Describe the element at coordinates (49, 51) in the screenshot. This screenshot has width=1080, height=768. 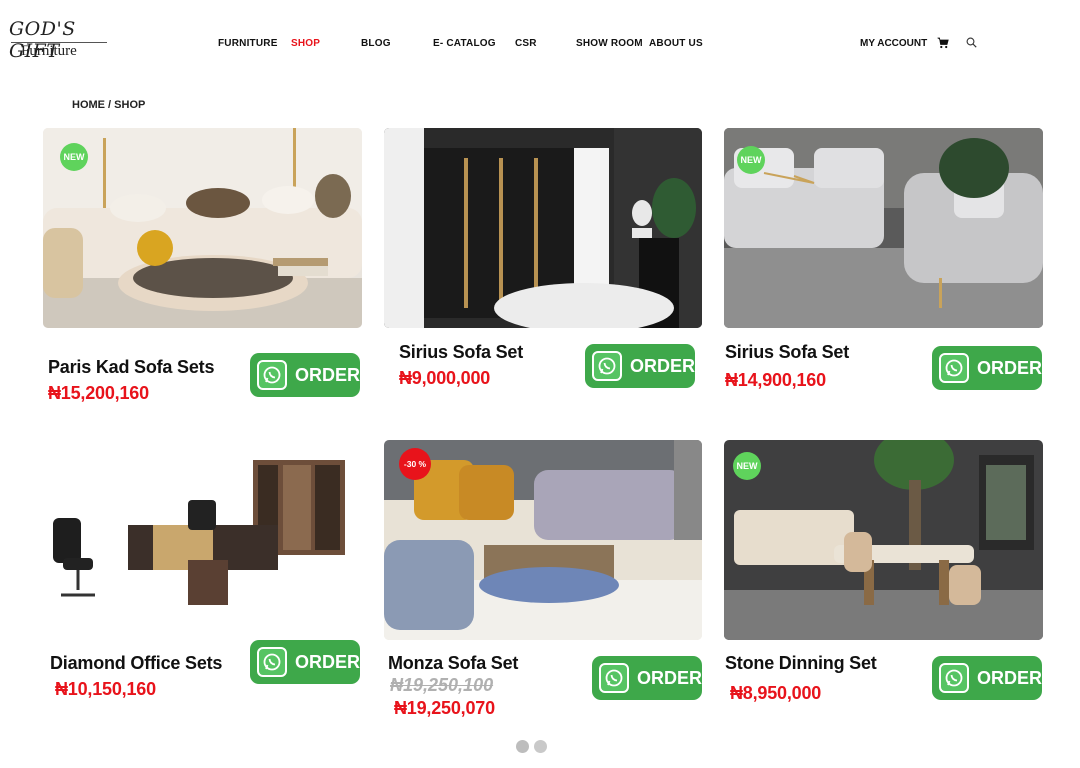
I see `brand-name-bottom: Furniture` at that location.